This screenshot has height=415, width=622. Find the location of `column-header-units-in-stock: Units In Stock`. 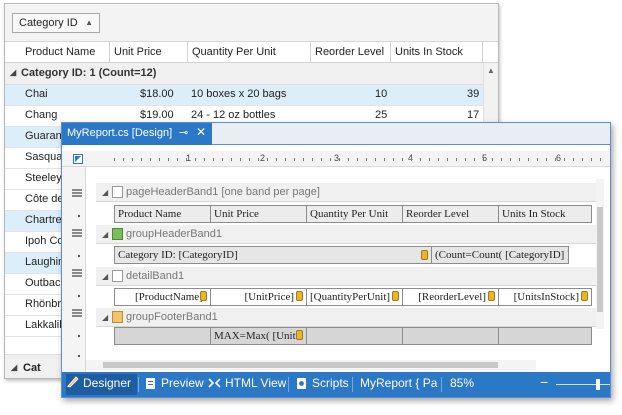

column-header-units-in-stock: Units In Stock is located at coordinates (437, 52).